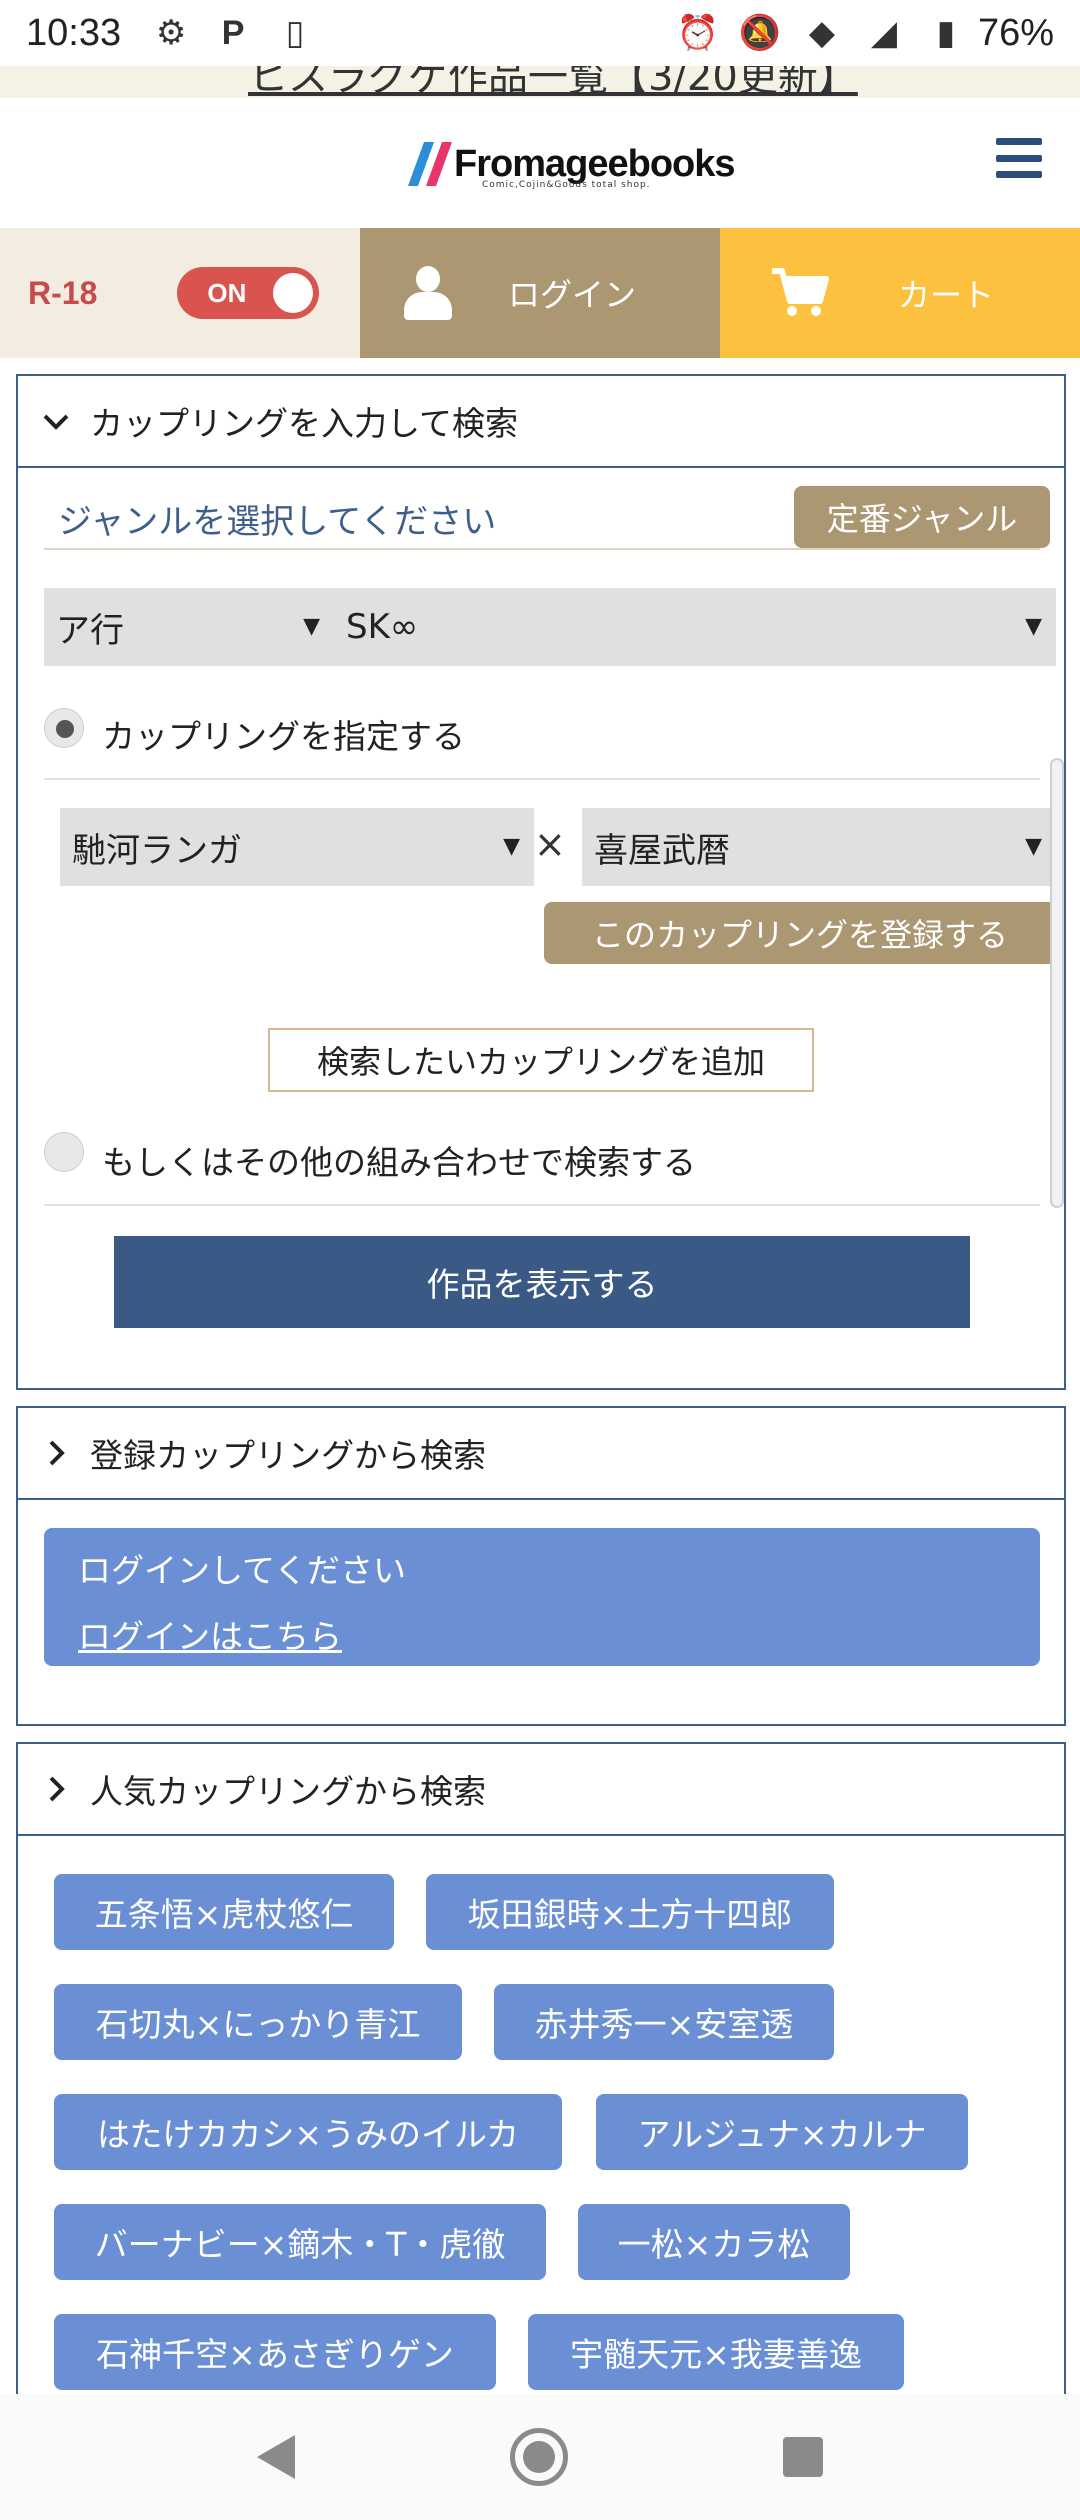  I want to click on person-icon, so click(428, 293).